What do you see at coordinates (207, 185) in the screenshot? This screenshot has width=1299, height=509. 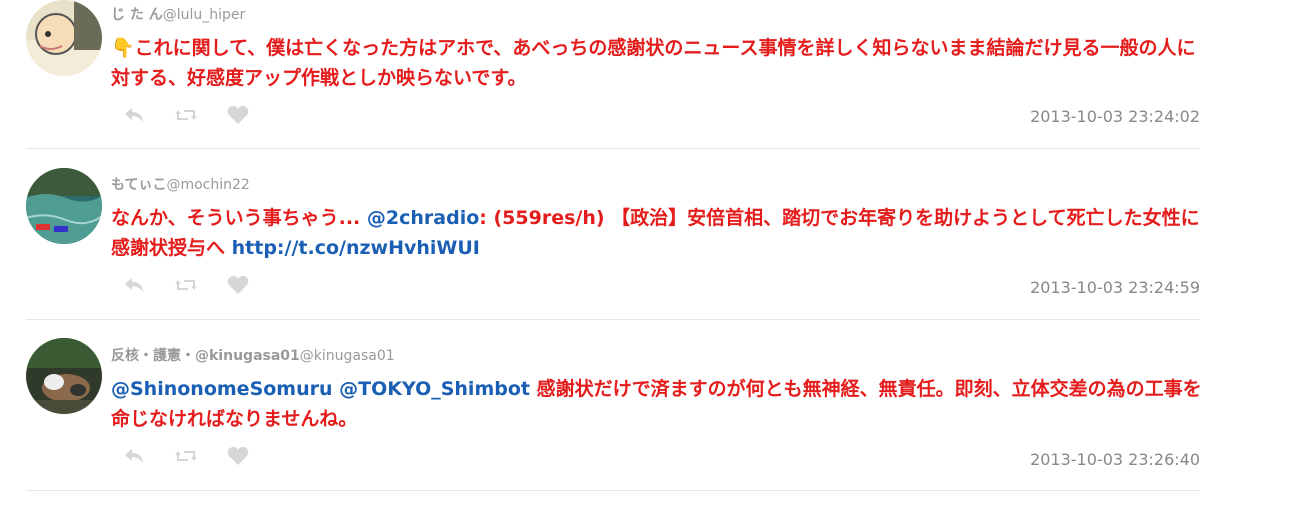 I see `user-handle: @mochin22` at bounding box center [207, 185].